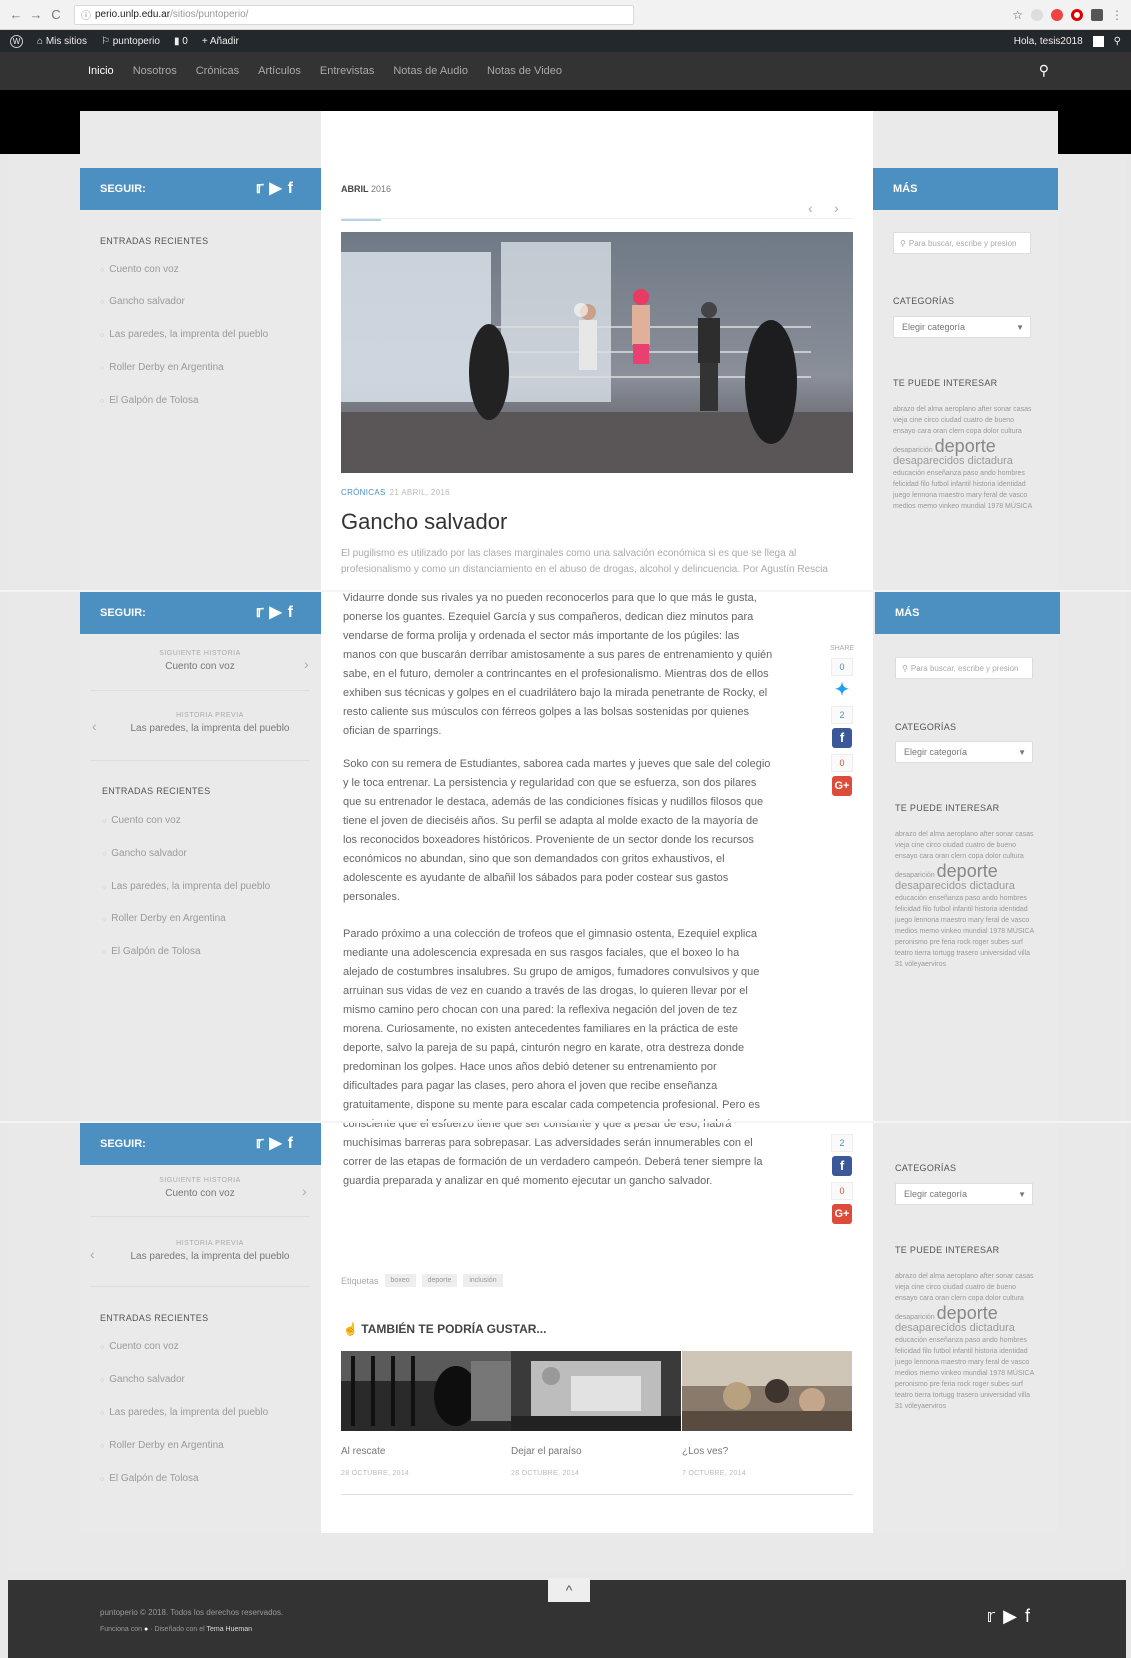  I want to click on nav-item-nosotros: Nosotros, so click(155, 71).